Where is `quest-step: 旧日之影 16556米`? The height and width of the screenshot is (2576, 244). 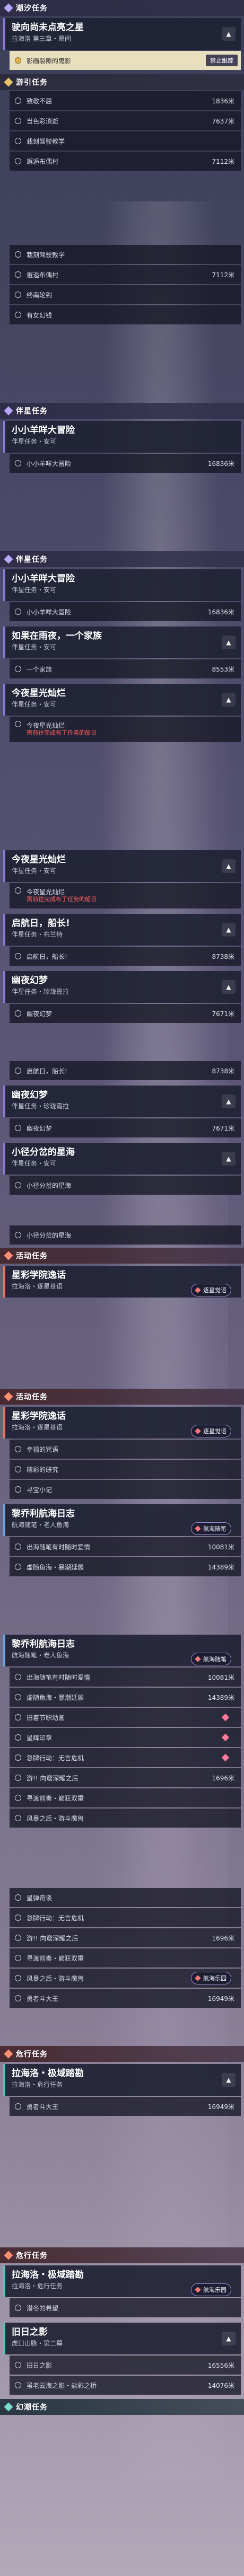
quest-step: 旧日之影 16556米 is located at coordinates (126, 2365).